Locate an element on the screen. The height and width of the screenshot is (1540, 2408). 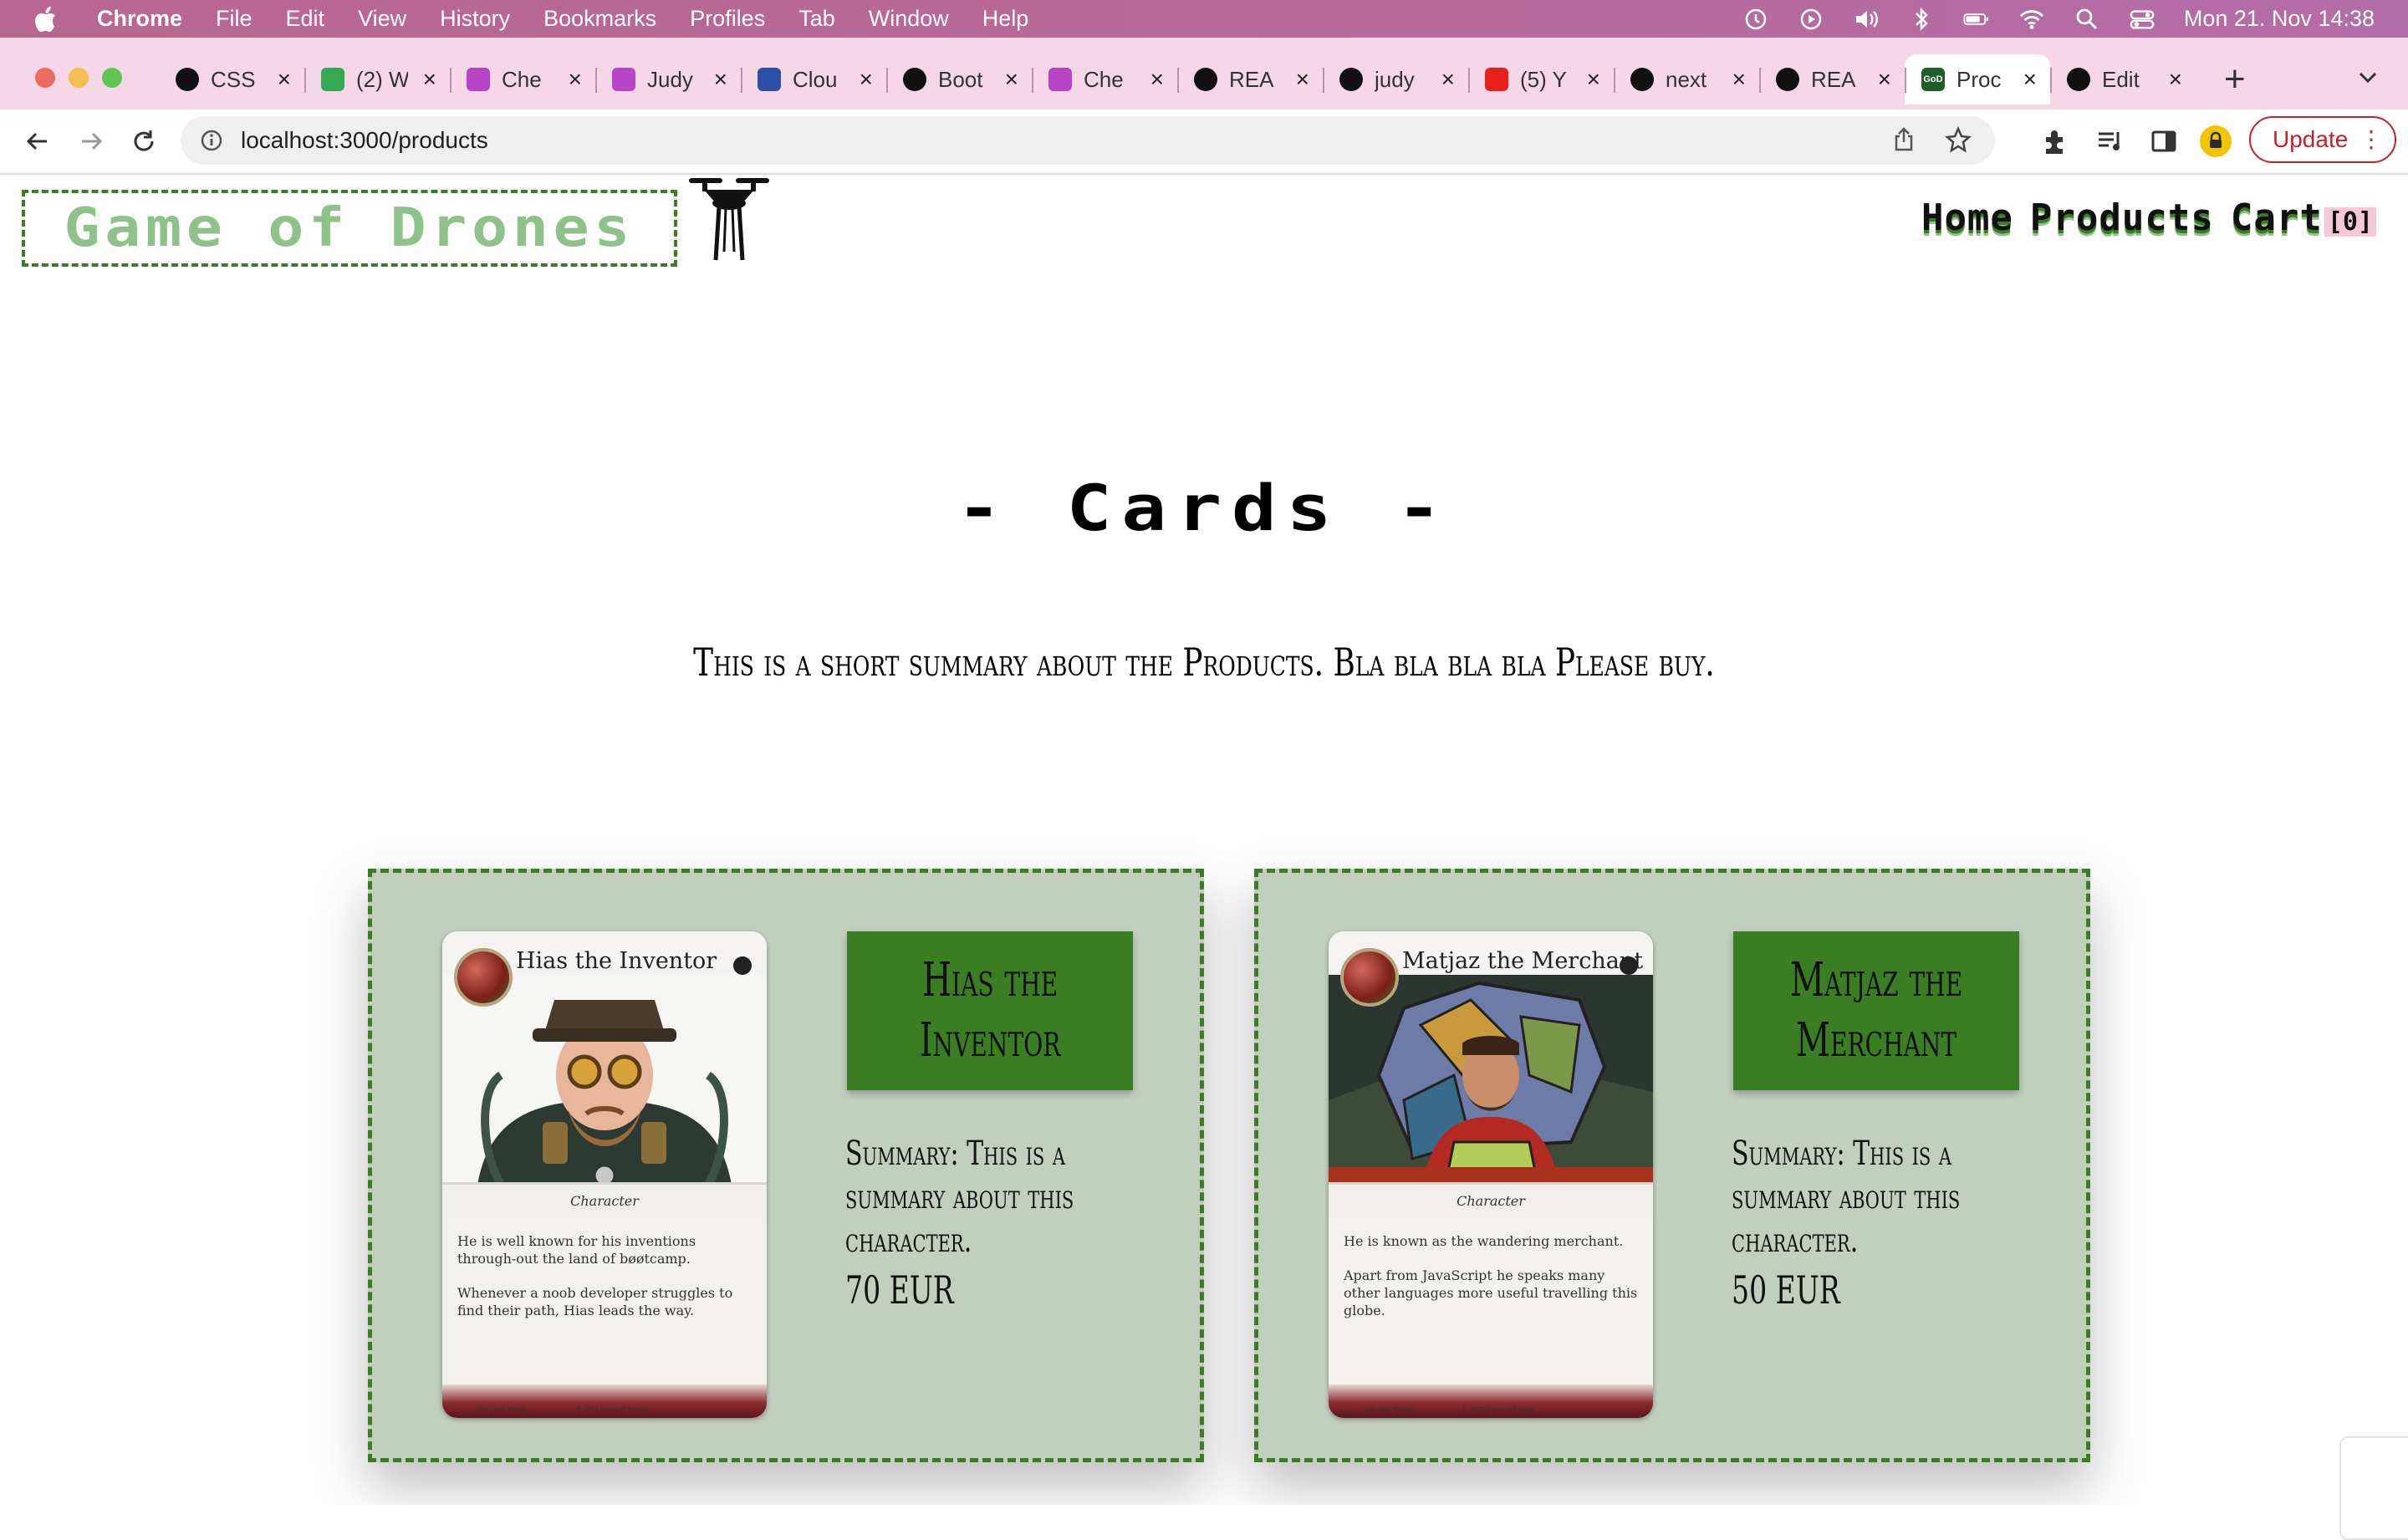
volume-icon is located at coordinates (1866, 20).